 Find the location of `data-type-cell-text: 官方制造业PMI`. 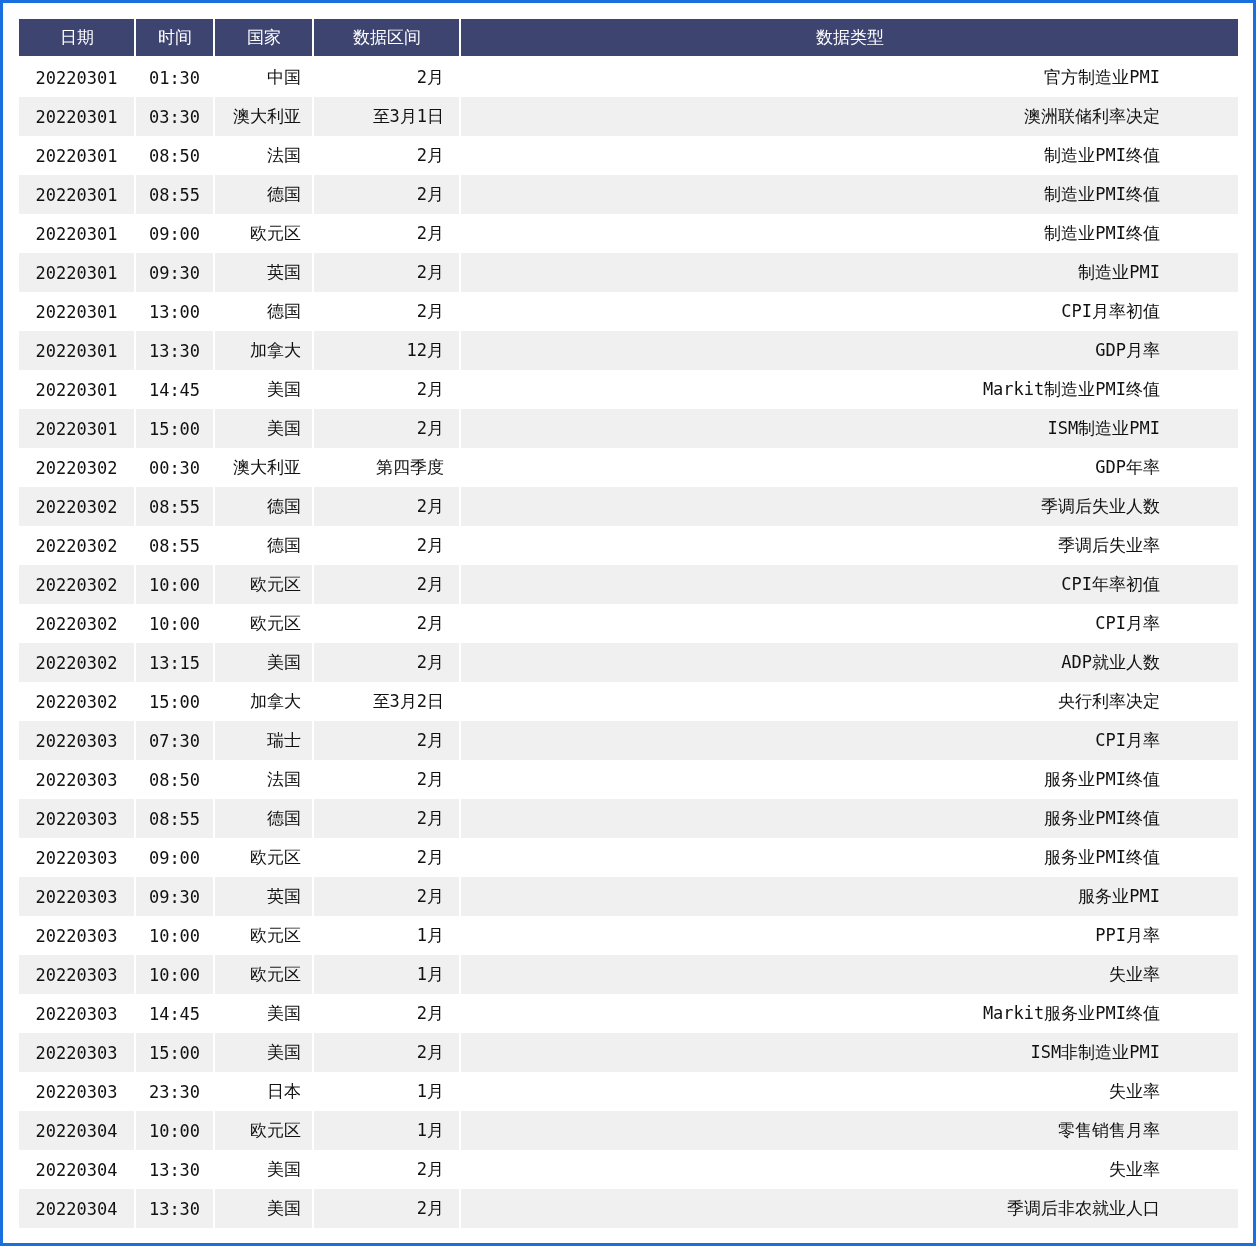

data-type-cell-text: 官方制造业PMI is located at coordinates (1102, 77).